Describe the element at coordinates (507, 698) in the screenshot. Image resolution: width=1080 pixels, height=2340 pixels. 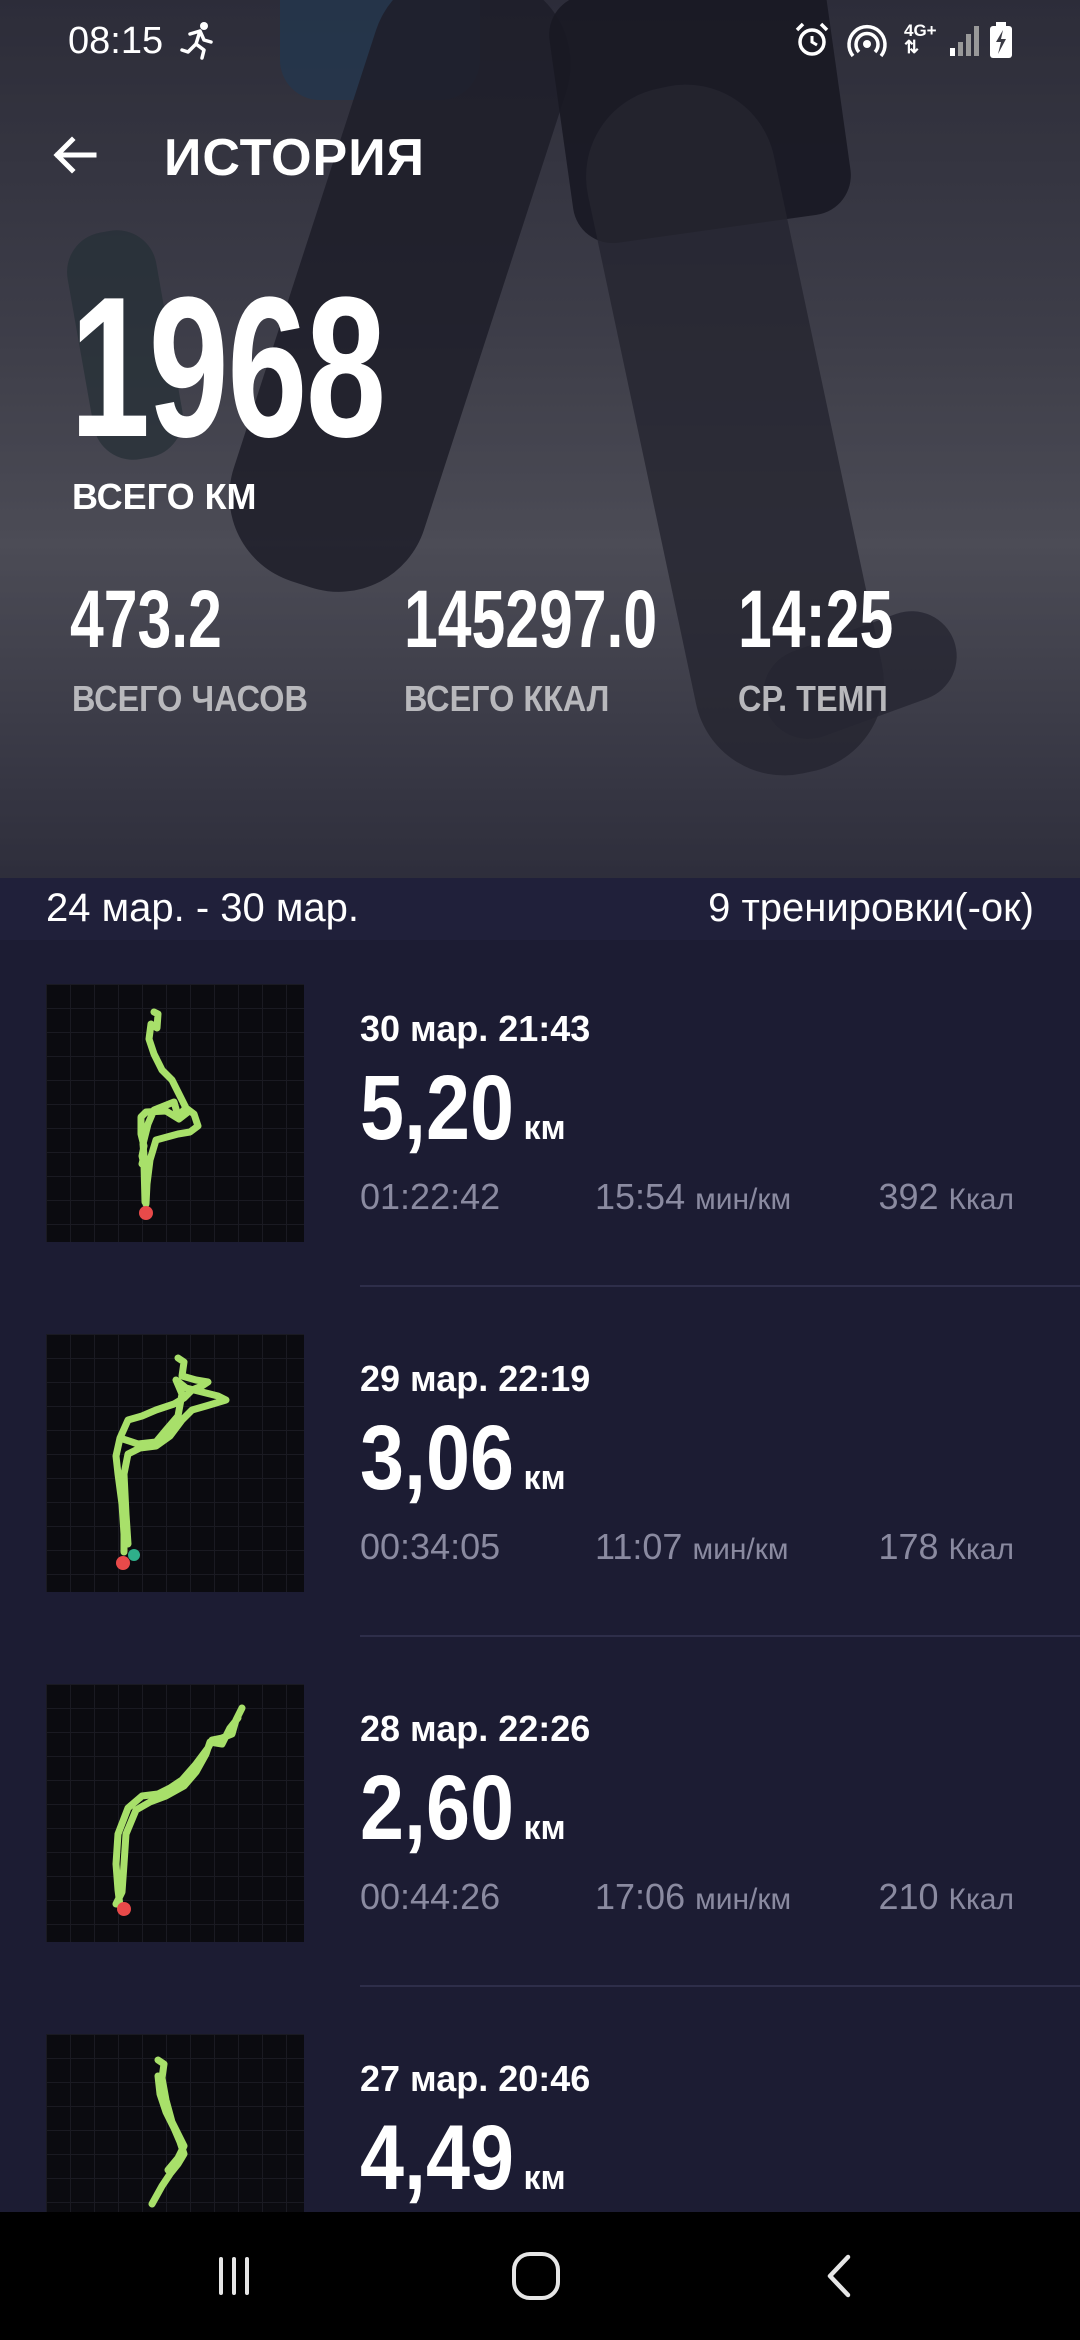
I see `total-kcal-label: ВСЕГО ККАЛ` at that location.